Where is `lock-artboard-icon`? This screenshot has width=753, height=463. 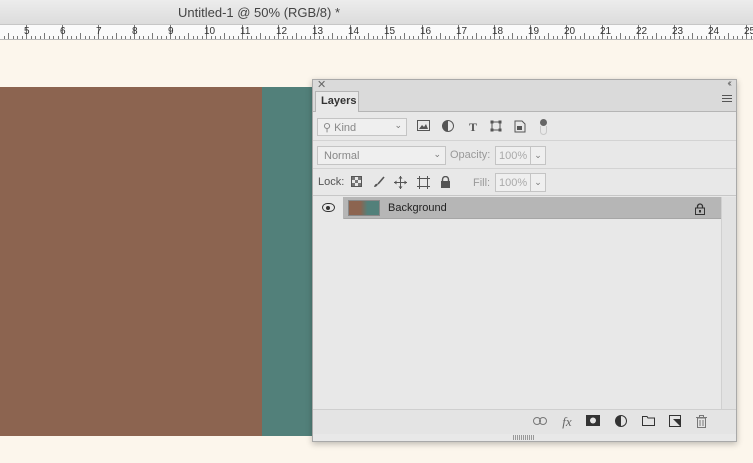 lock-artboard-icon is located at coordinates (423, 182).